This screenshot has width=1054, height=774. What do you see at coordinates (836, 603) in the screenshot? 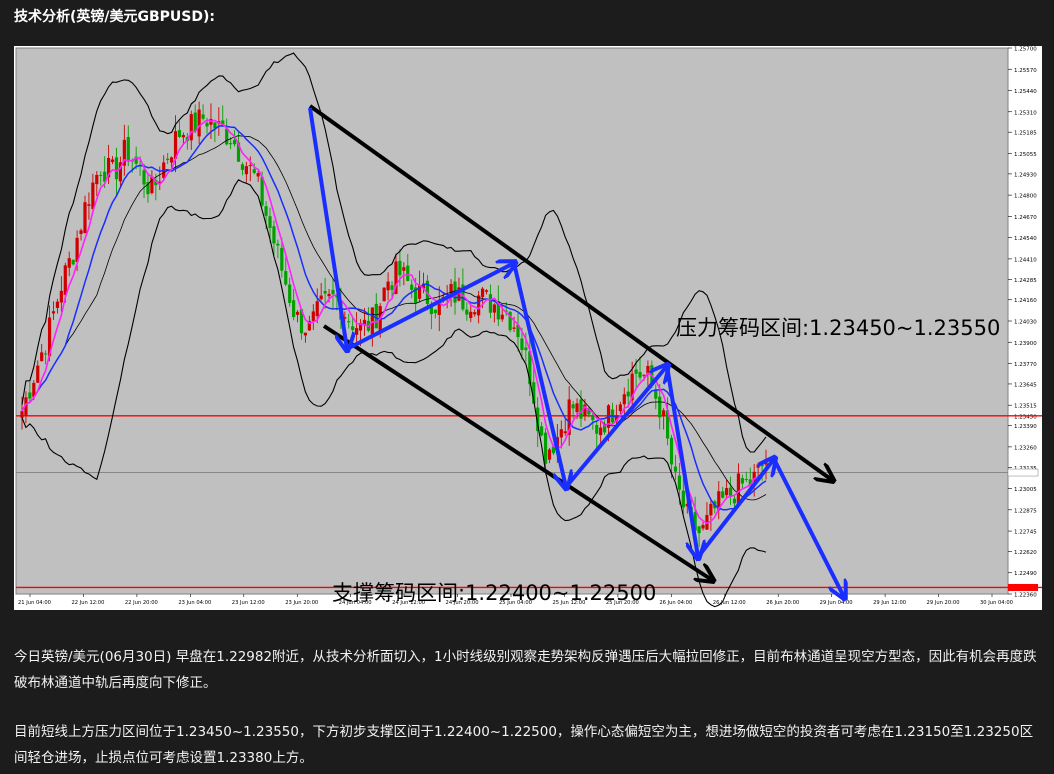
I see `x-tick-label: 29 Jun 04:00` at bounding box center [836, 603].